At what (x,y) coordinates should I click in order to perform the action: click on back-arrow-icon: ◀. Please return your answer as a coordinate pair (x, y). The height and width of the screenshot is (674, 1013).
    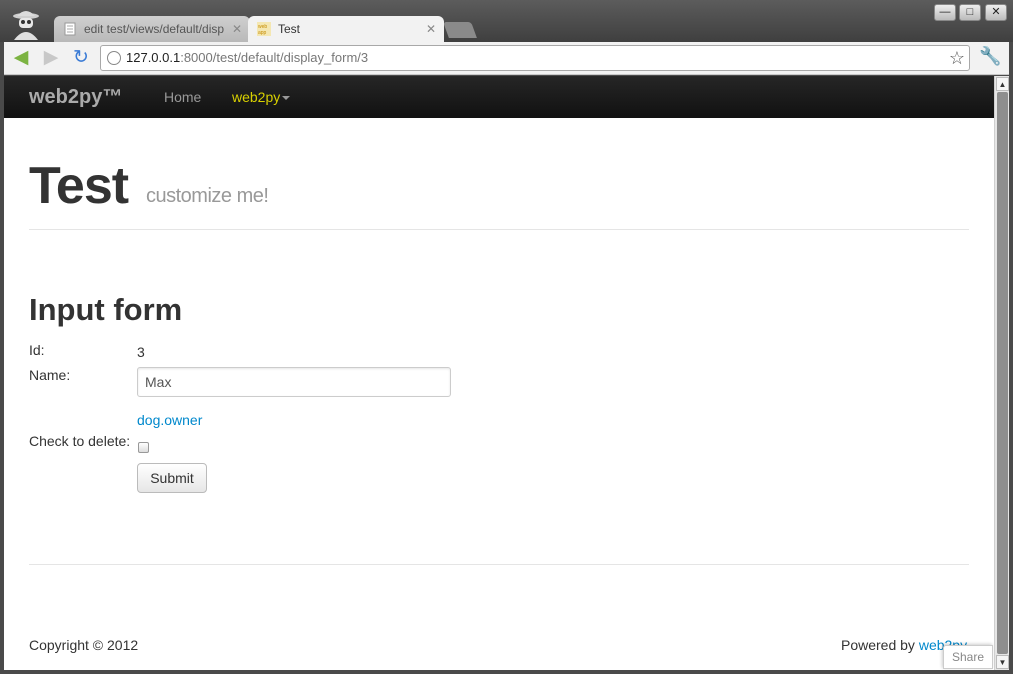
    Looking at the image, I should click on (21, 58).